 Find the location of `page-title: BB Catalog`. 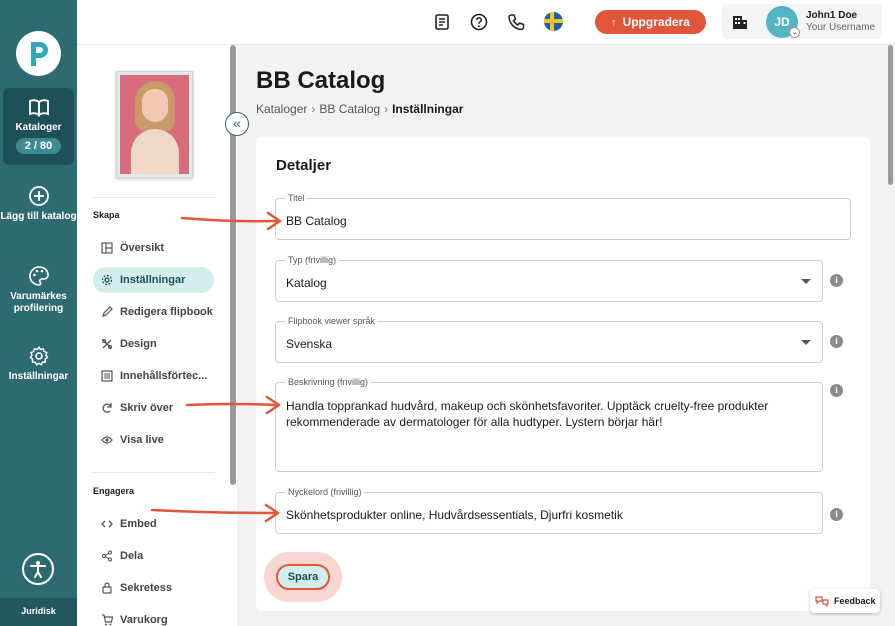

page-title: BB Catalog is located at coordinates (321, 80).